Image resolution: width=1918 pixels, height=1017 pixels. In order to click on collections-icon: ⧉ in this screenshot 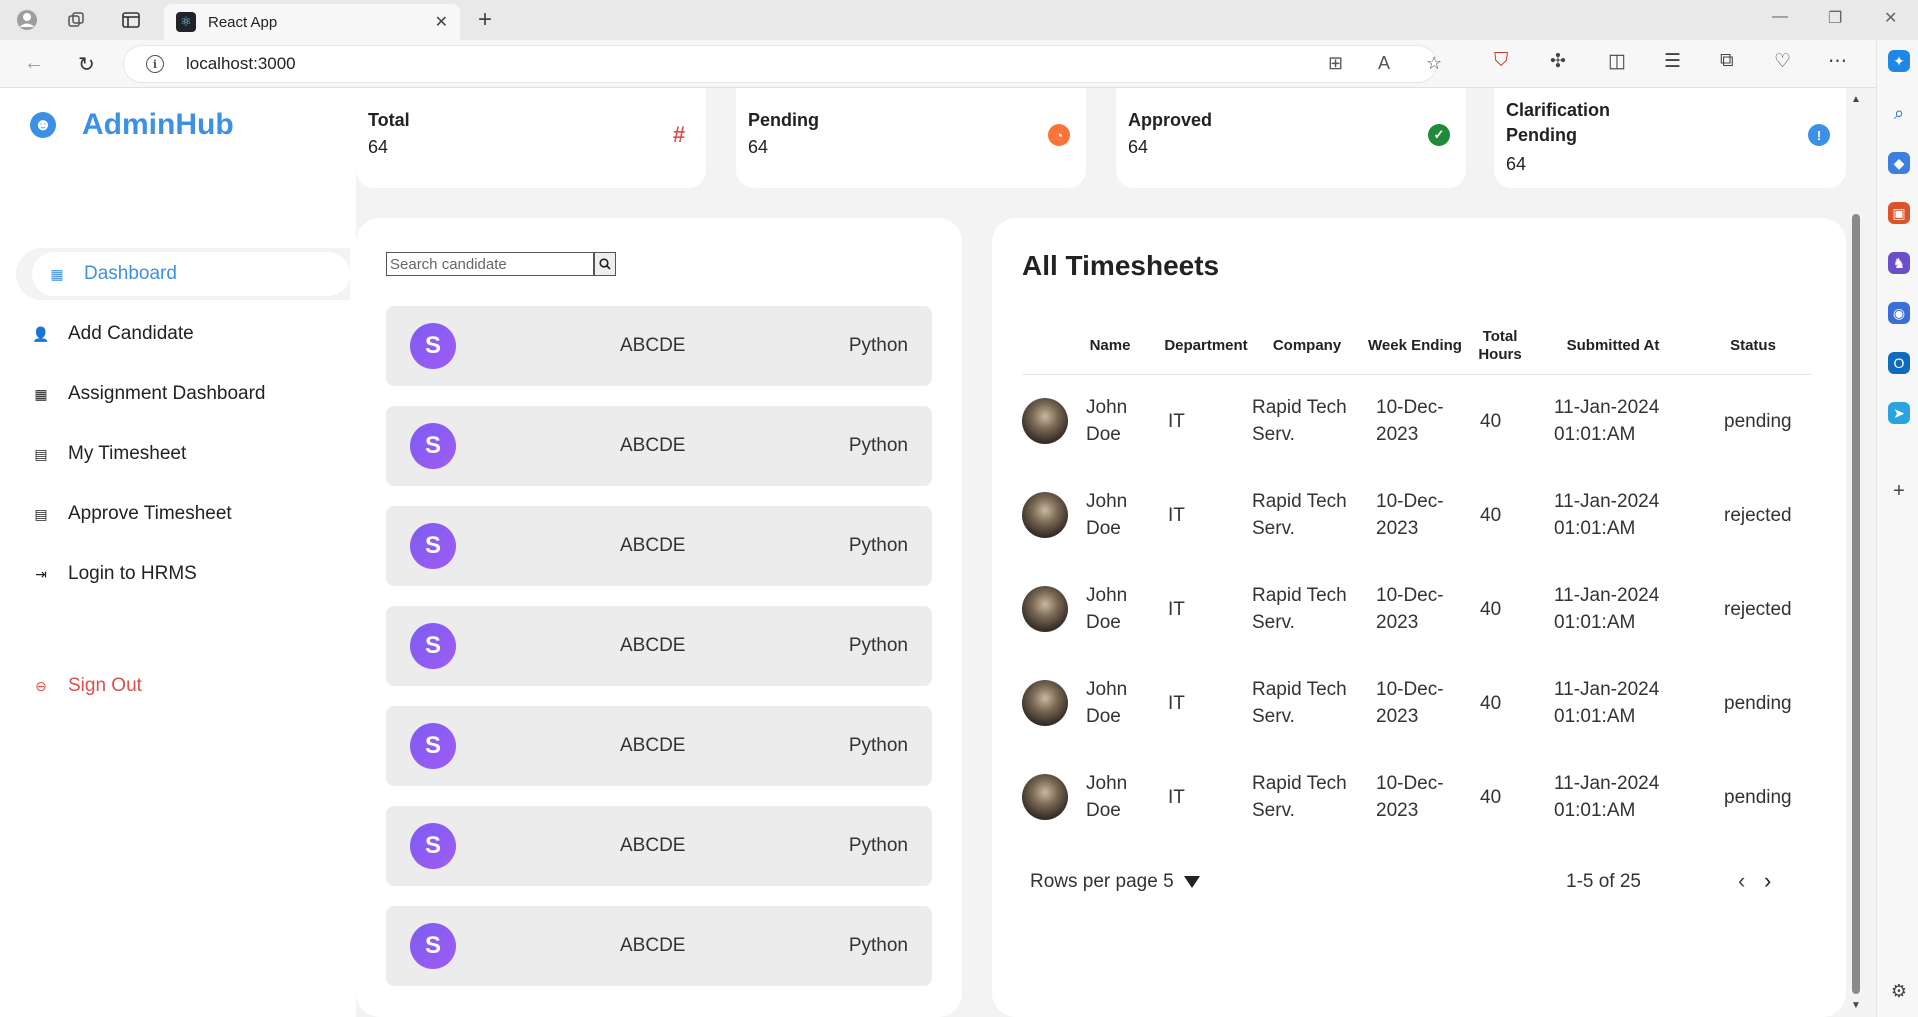, I will do `click(1727, 61)`.